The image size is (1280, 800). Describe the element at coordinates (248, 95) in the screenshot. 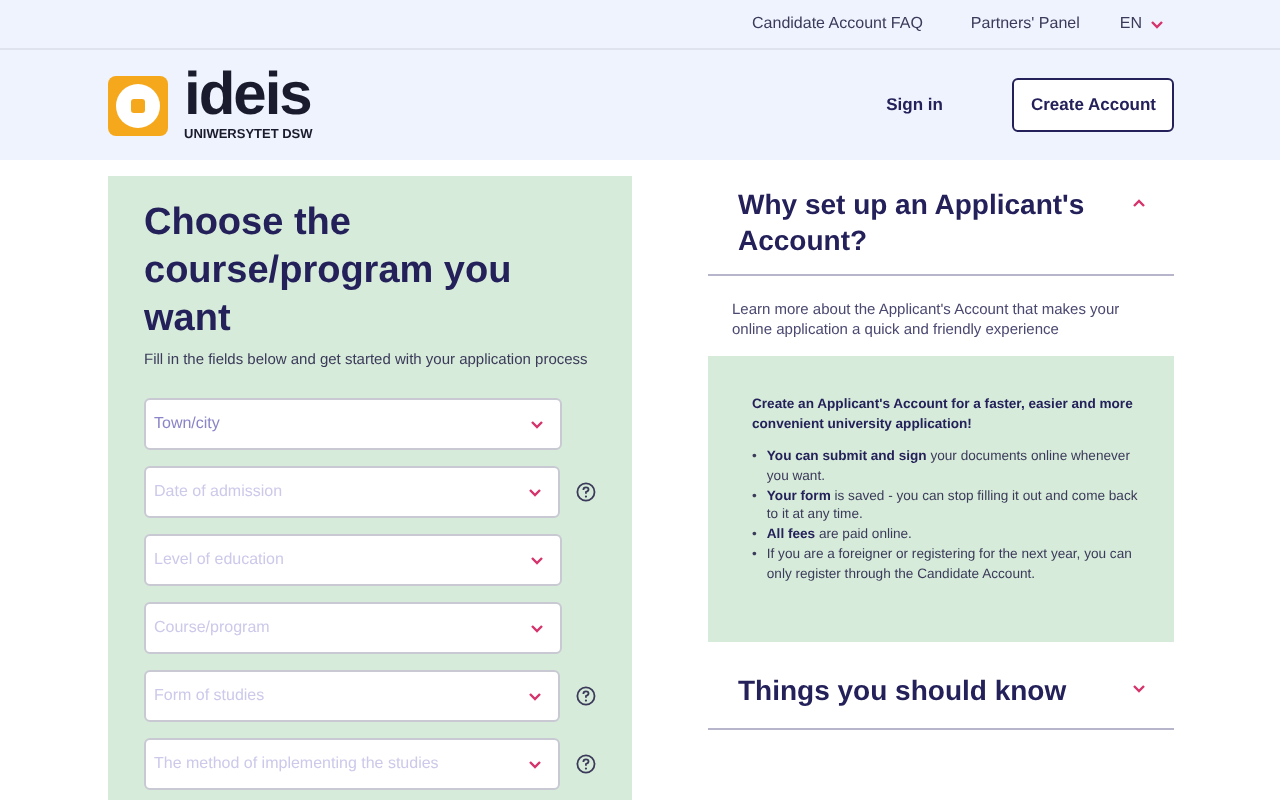

I see `logo-name: ideis` at that location.